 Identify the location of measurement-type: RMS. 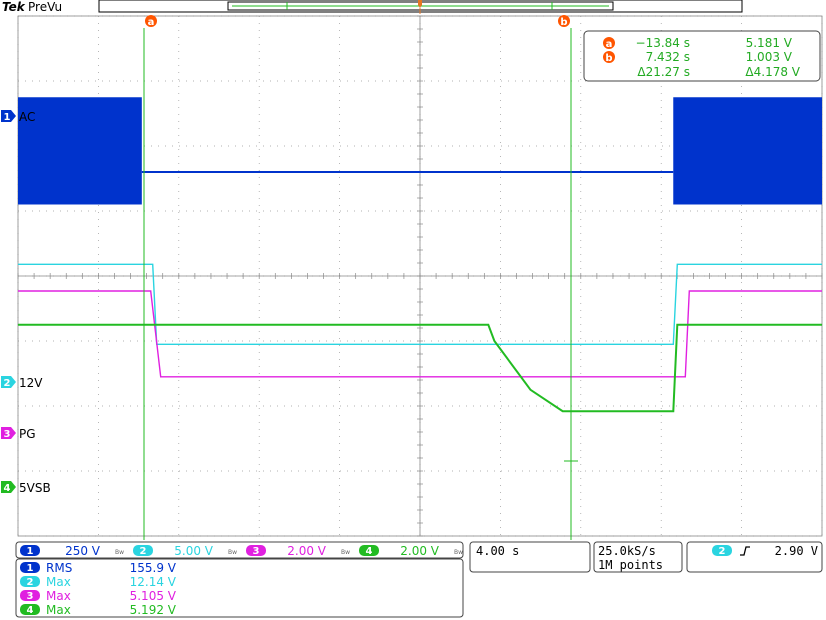
(59, 568).